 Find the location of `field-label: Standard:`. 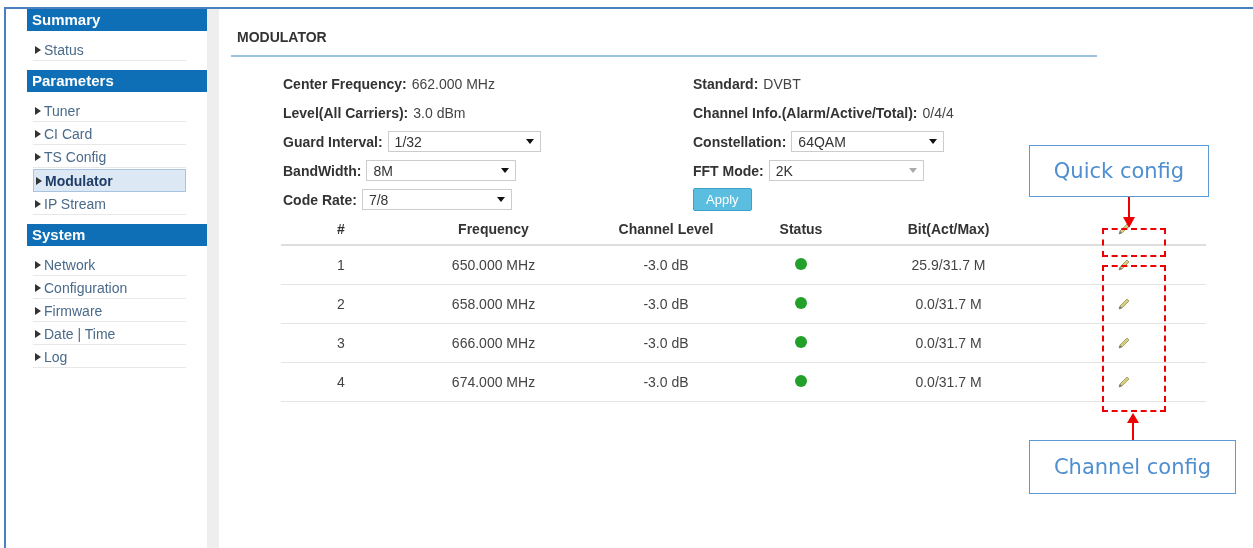

field-label: Standard: is located at coordinates (726, 83).